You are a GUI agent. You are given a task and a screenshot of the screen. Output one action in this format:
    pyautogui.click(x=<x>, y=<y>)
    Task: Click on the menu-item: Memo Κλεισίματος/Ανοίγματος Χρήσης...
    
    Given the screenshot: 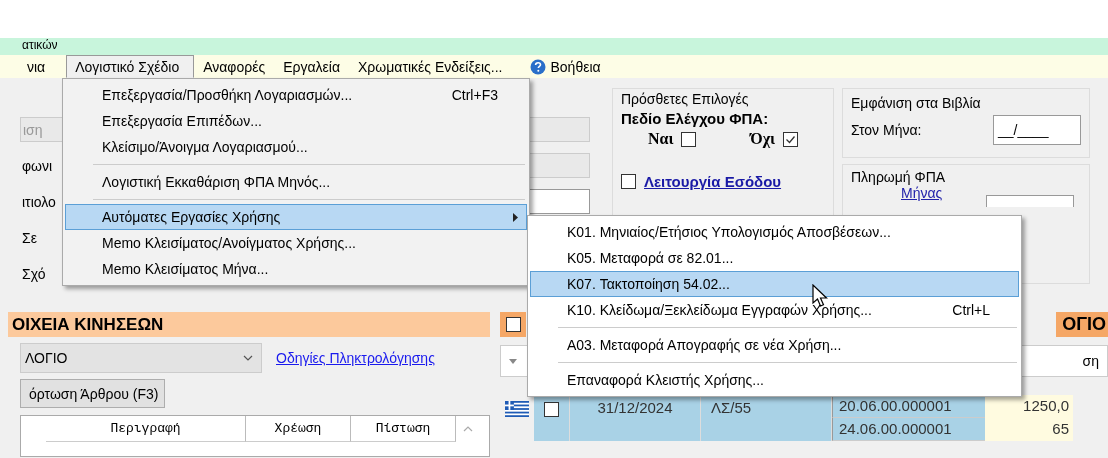 What is the action you would take?
    pyautogui.click(x=296, y=243)
    